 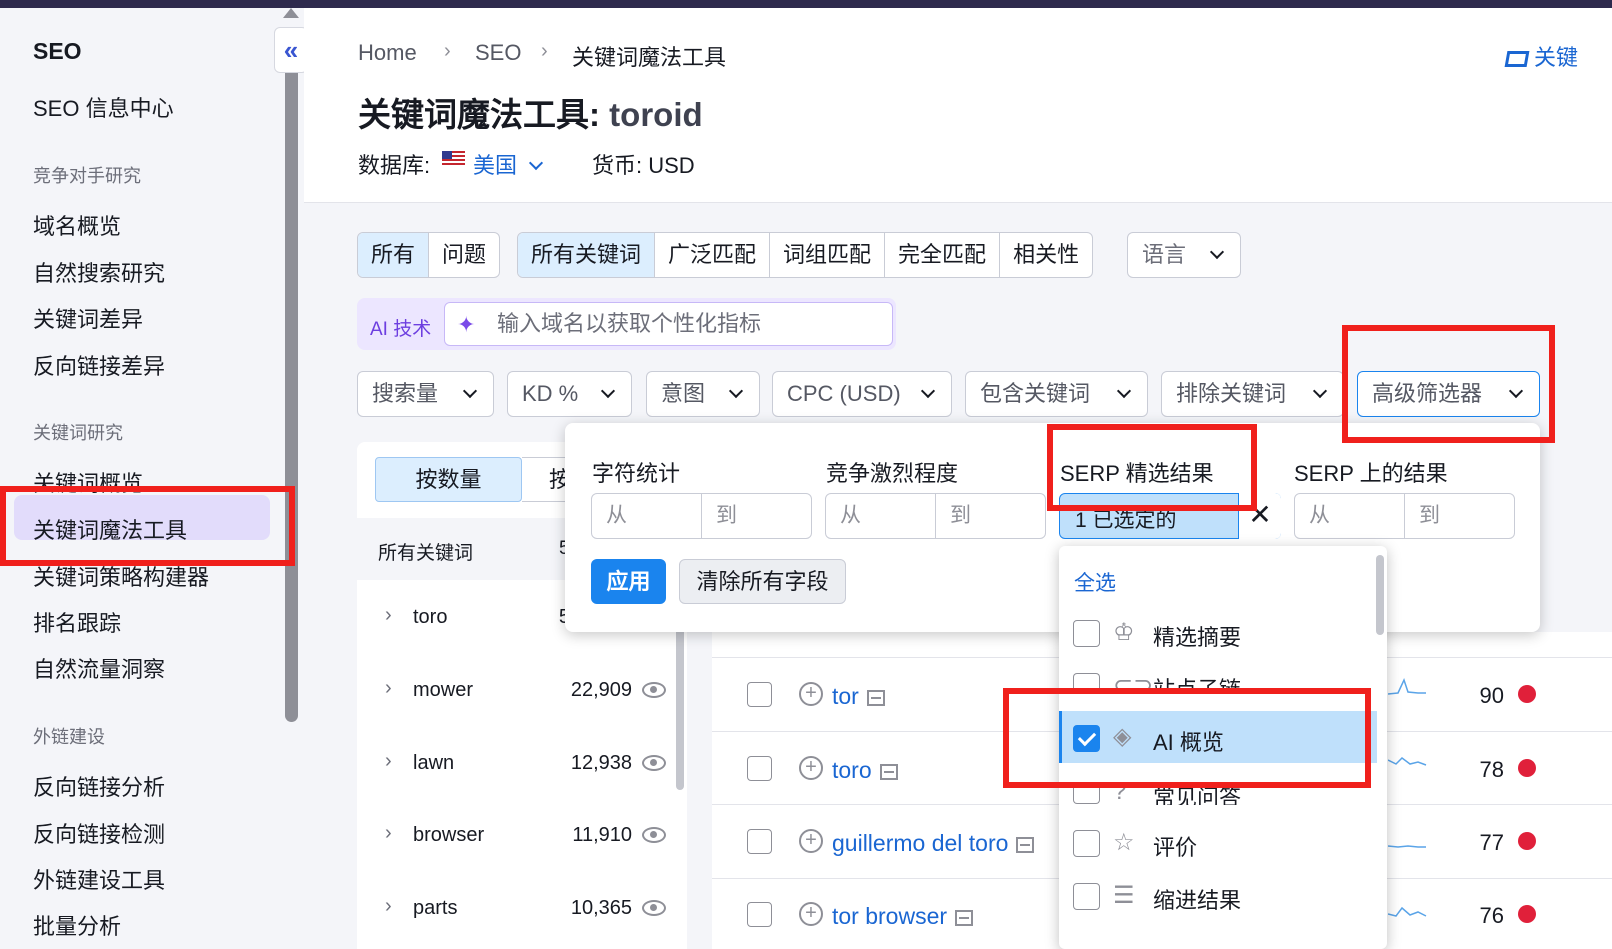 I want to click on breadcrumb-home: Home, so click(x=387, y=53).